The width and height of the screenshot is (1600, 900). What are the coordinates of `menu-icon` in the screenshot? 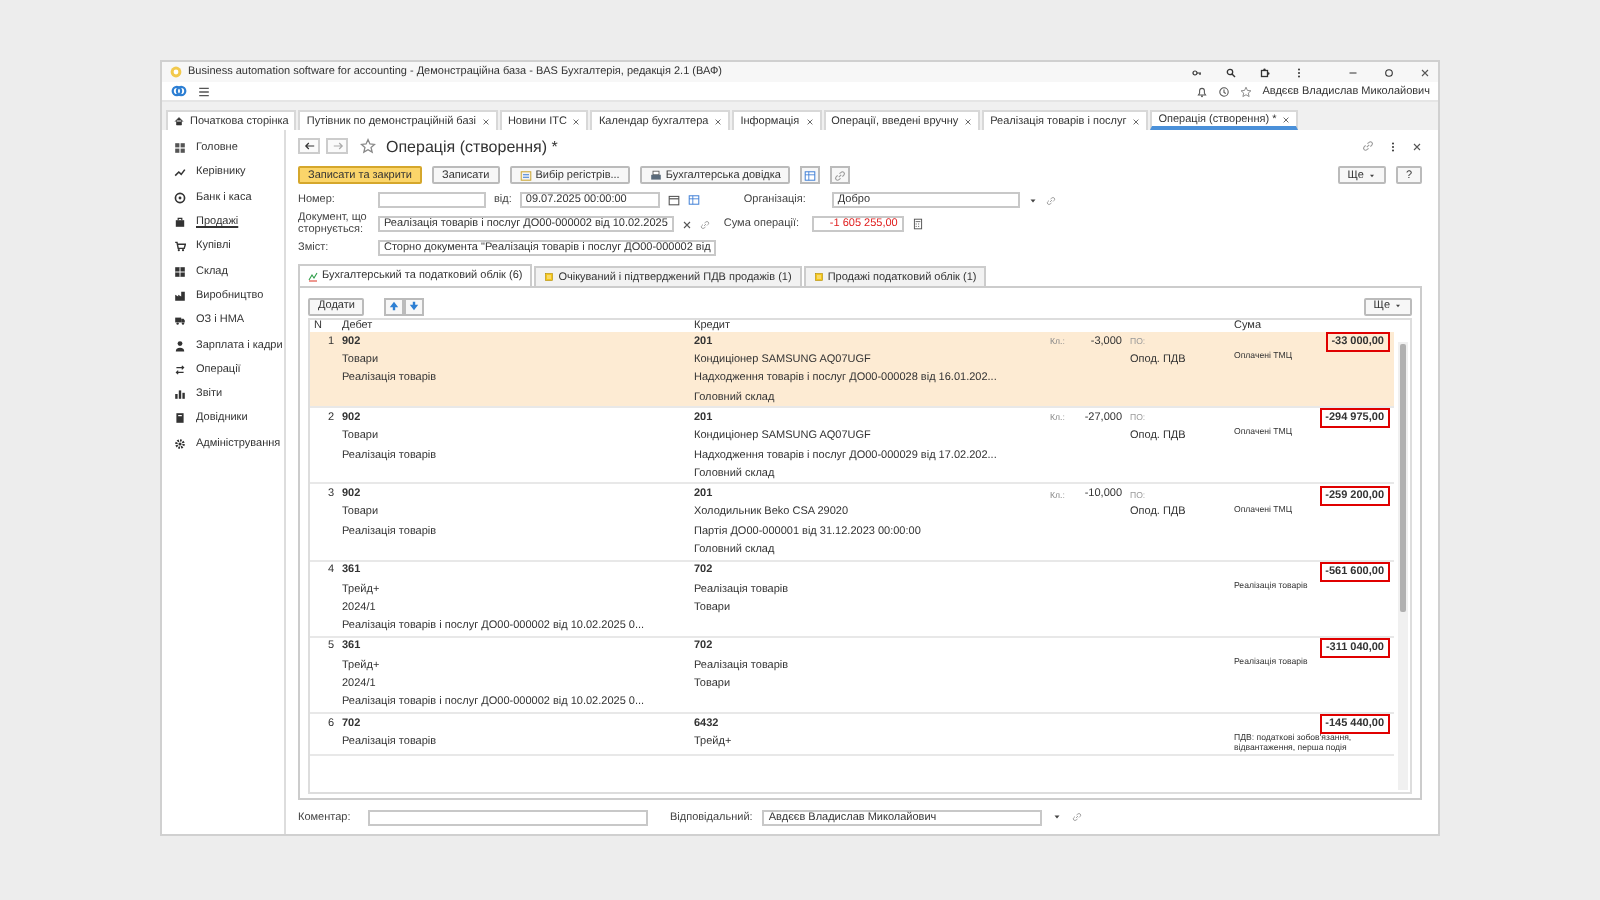 It's located at (204, 91).